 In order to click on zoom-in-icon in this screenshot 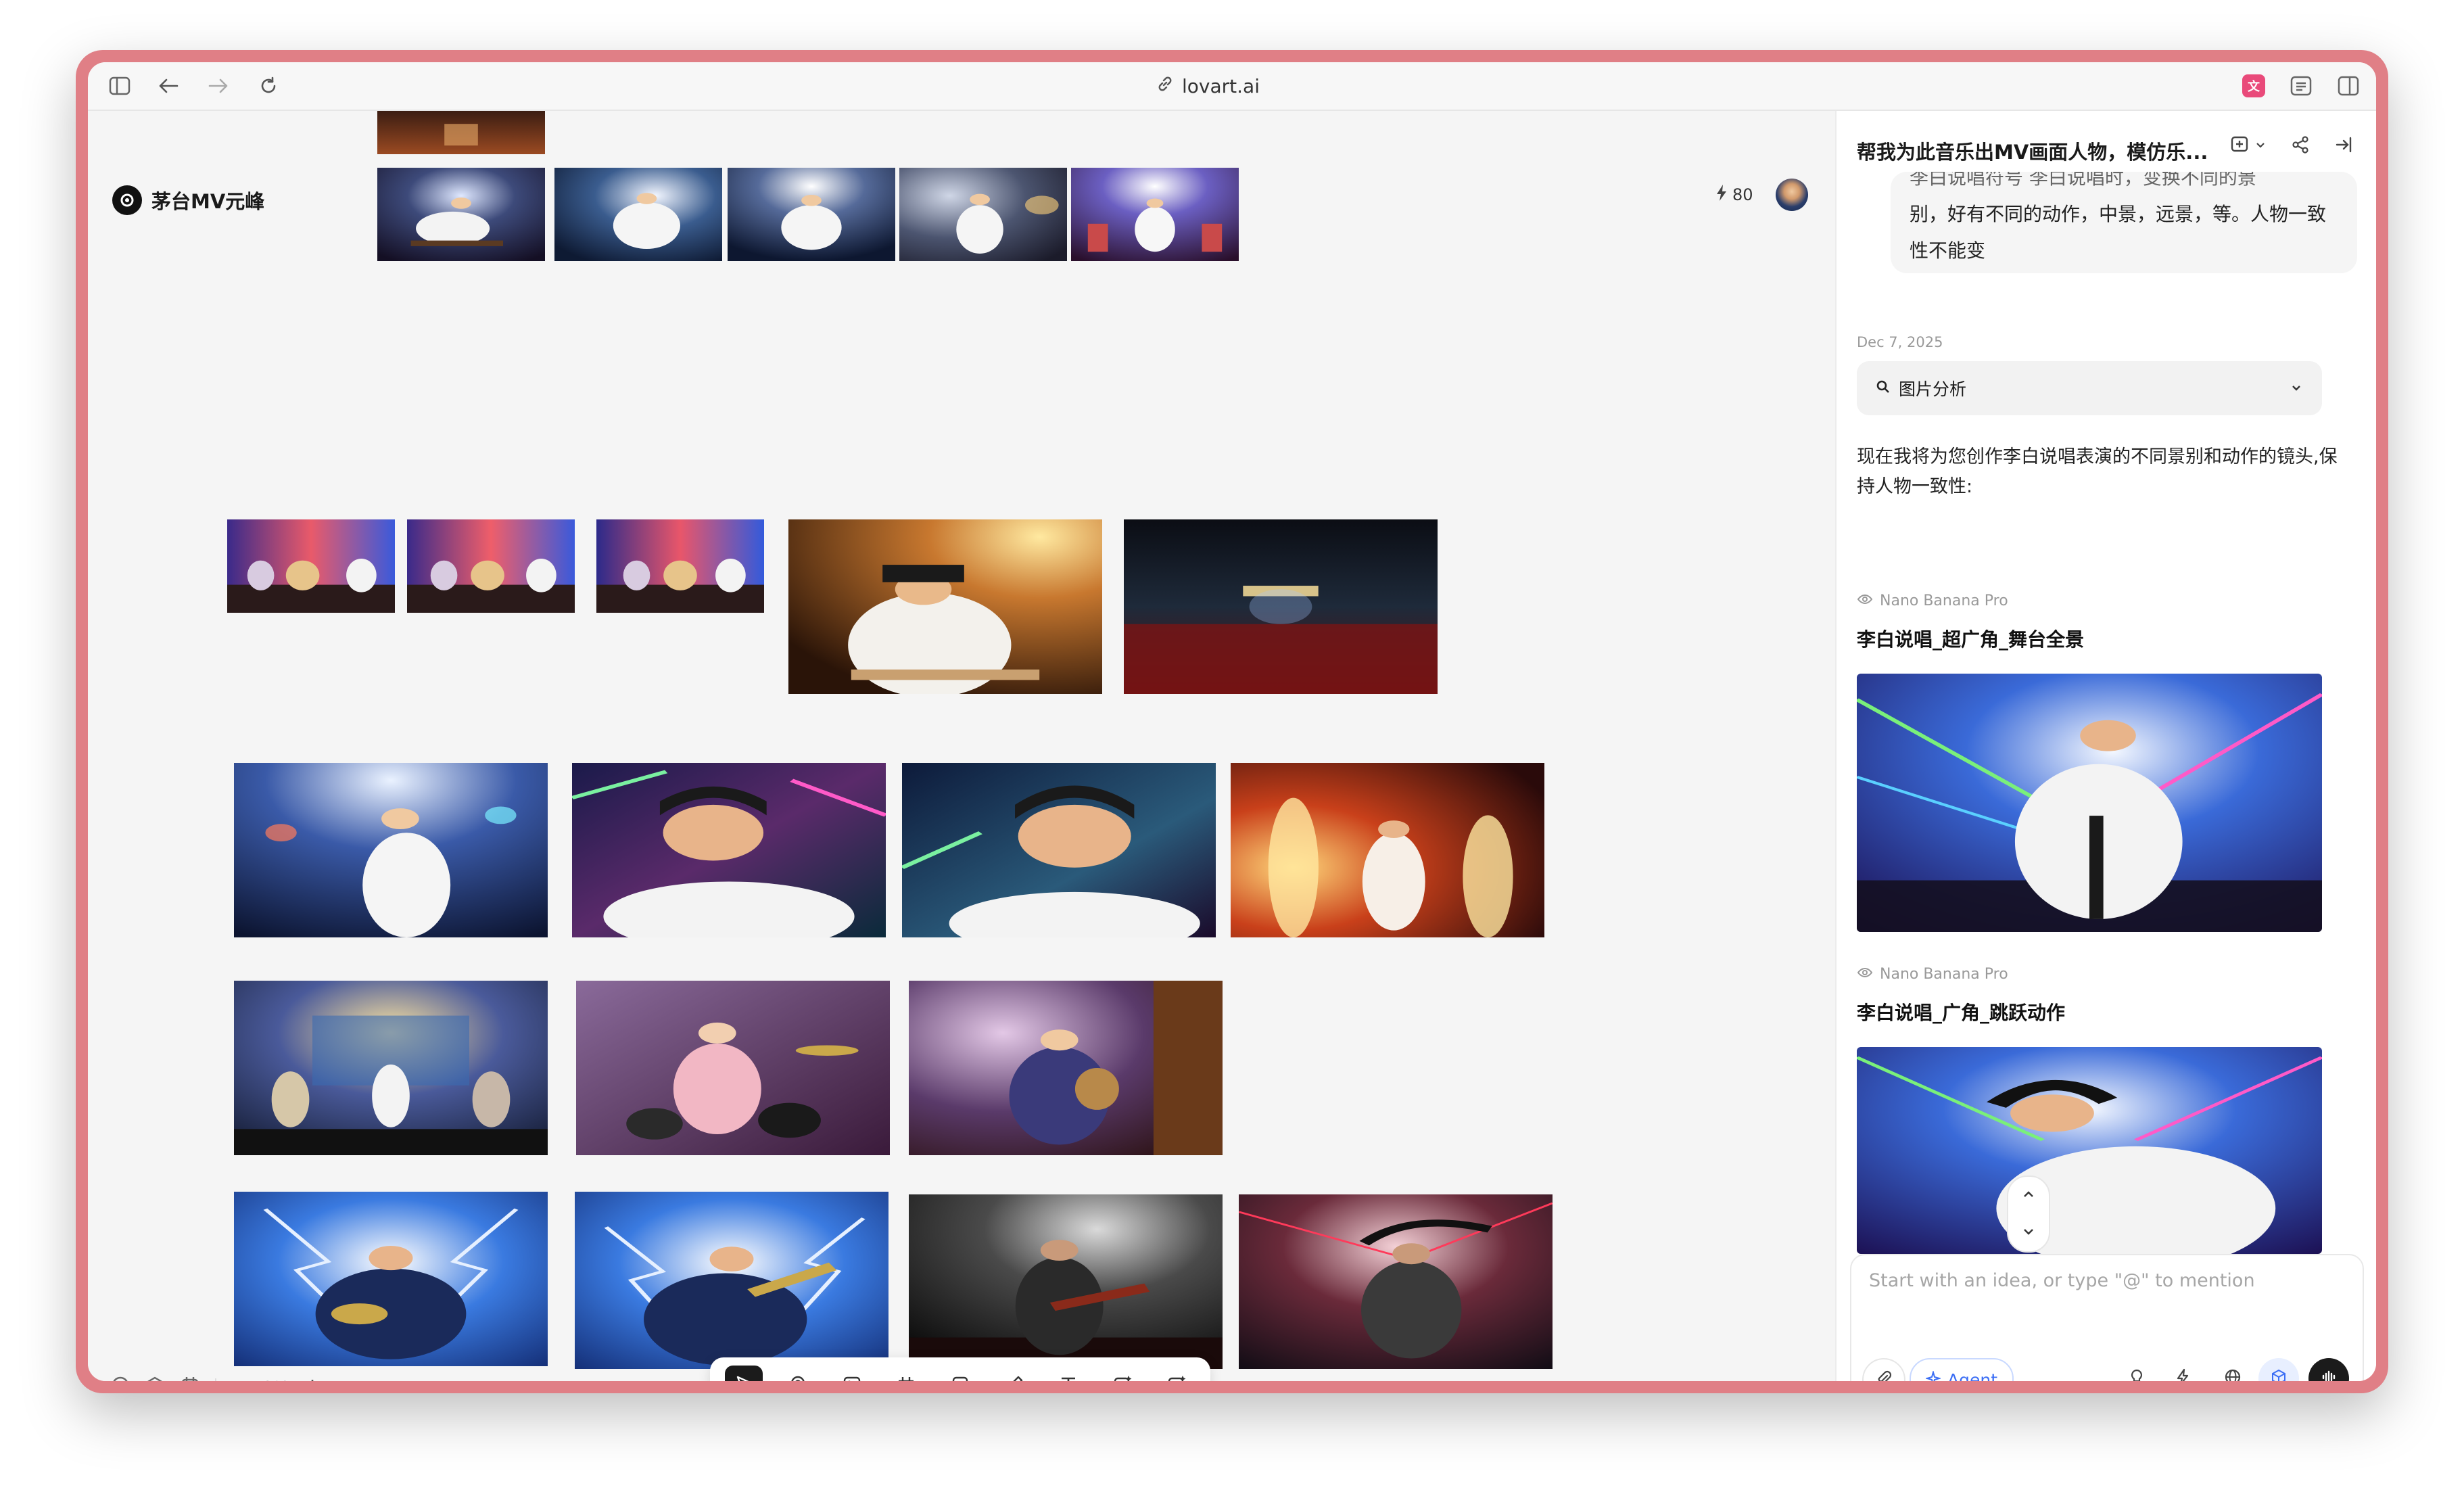, I will do `click(312, 1379)`.